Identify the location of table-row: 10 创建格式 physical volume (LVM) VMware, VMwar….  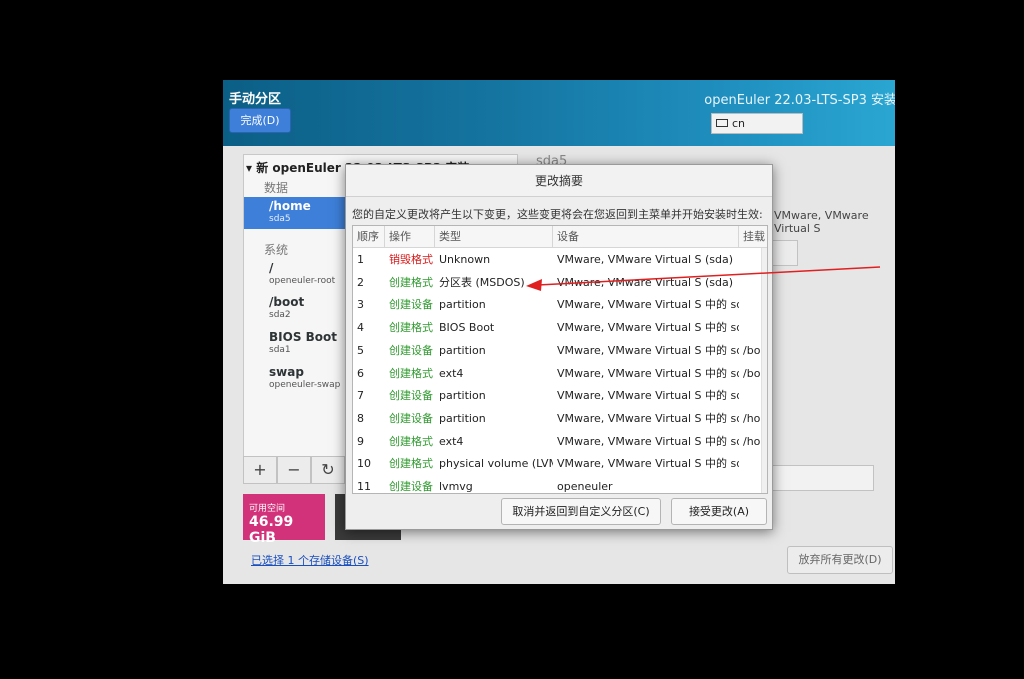
(560, 464).